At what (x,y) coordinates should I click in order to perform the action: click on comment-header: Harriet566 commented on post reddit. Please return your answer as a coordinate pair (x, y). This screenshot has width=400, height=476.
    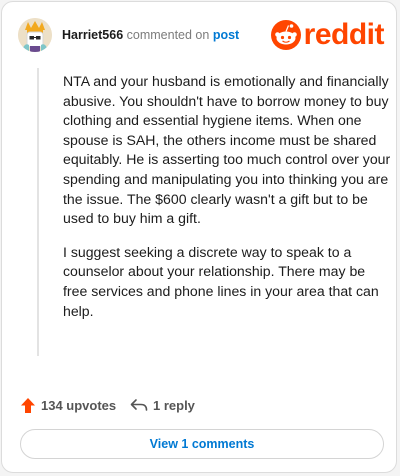
    Looking at the image, I should click on (201, 35).